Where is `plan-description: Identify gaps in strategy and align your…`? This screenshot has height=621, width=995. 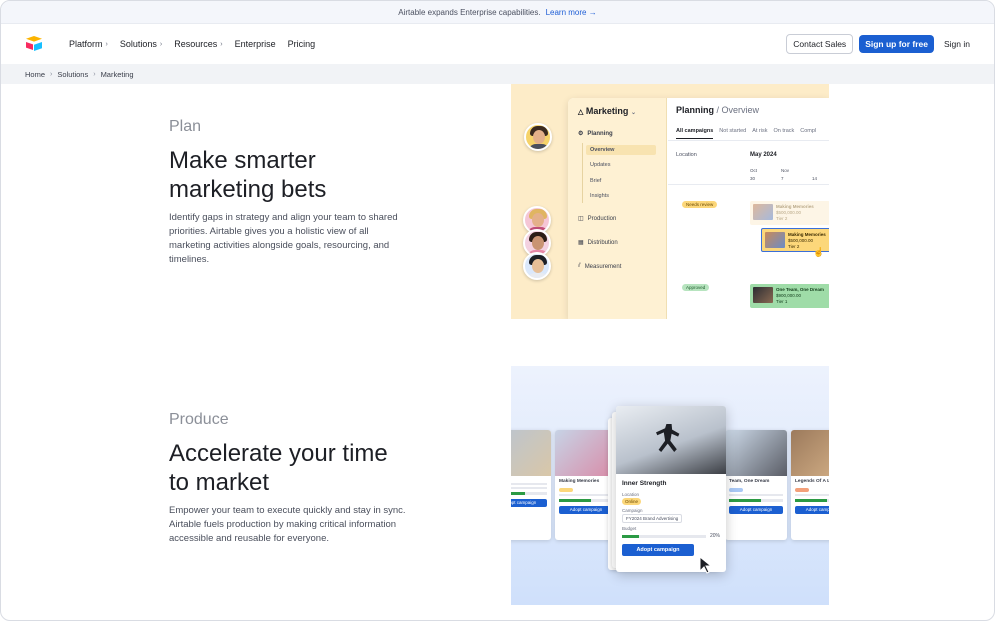 plan-description: Identify gaps in strategy and align your… is located at coordinates (283, 238).